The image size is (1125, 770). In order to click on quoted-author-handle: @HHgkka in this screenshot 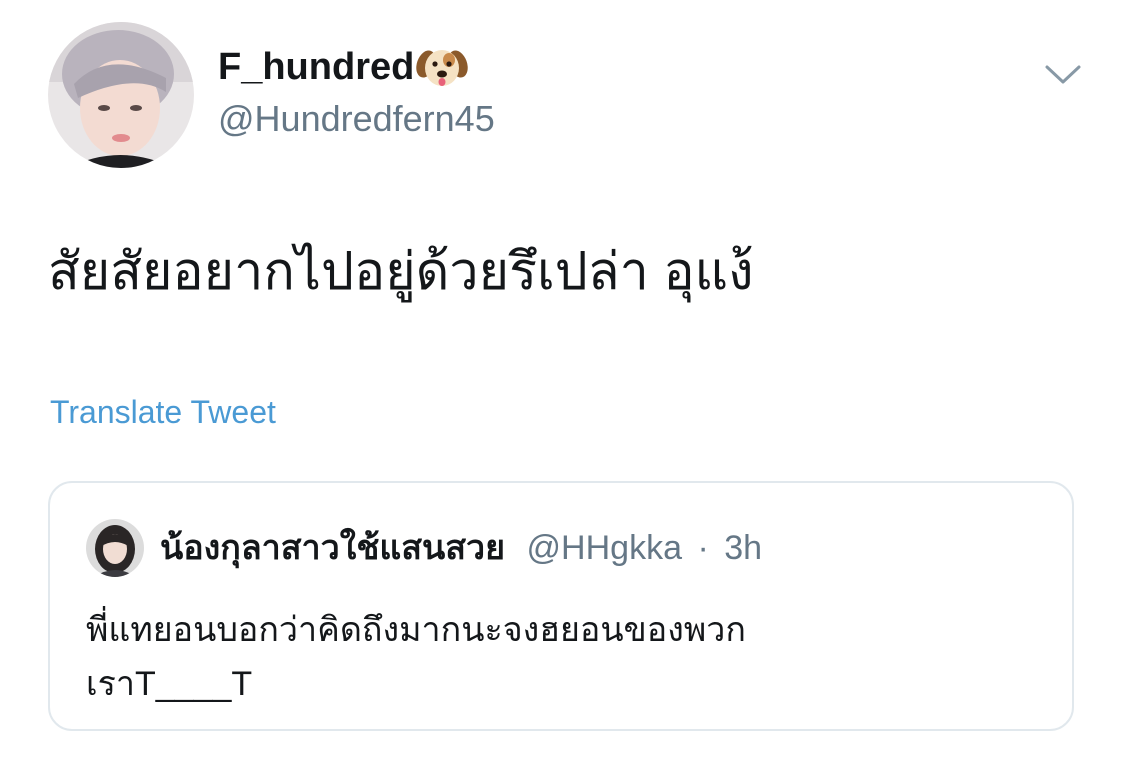, I will do `click(604, 548)`.